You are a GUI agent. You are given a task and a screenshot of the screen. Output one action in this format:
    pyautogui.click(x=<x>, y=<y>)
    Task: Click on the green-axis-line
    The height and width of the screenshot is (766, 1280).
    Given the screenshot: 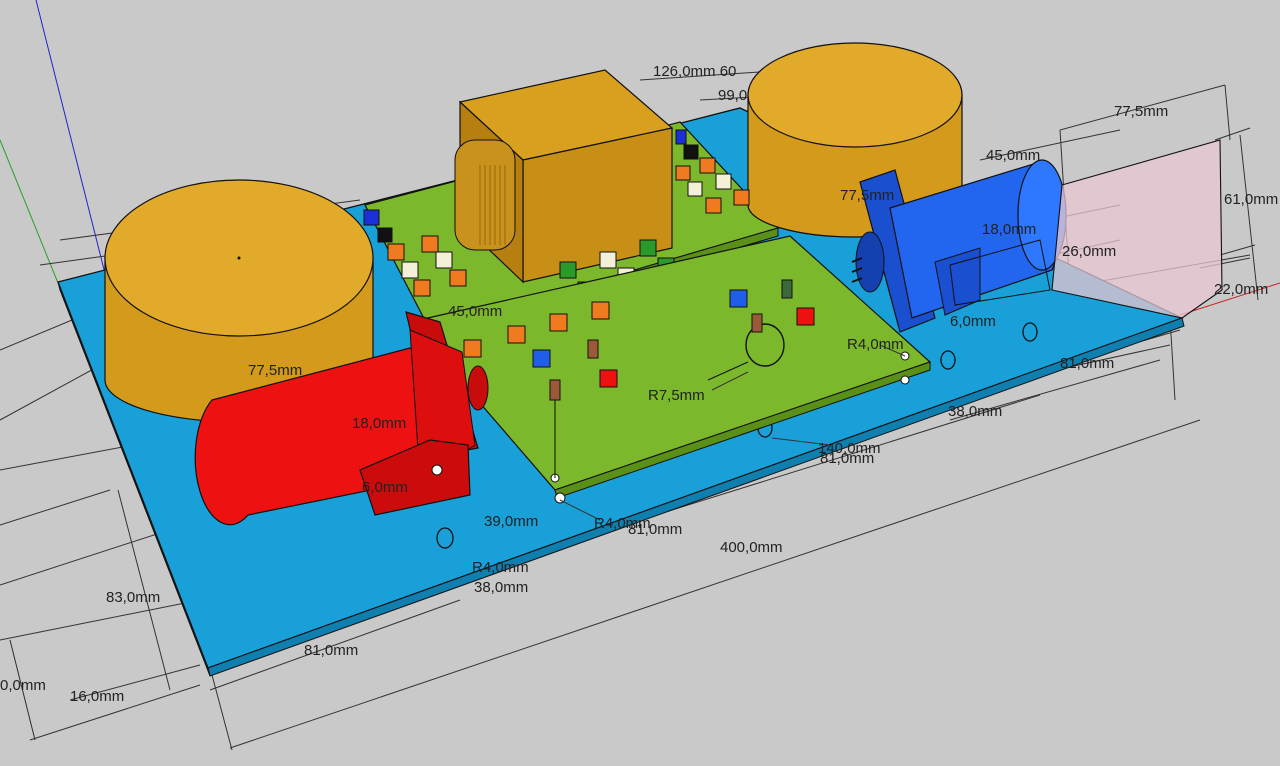 What is the action you would take?
    pyautogui.click(x=29, y=211)
    